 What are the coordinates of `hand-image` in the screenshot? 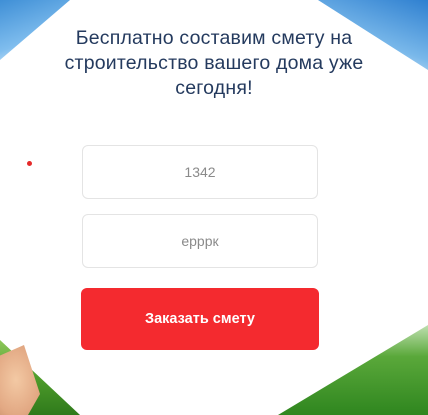 It's located at (20, 380).